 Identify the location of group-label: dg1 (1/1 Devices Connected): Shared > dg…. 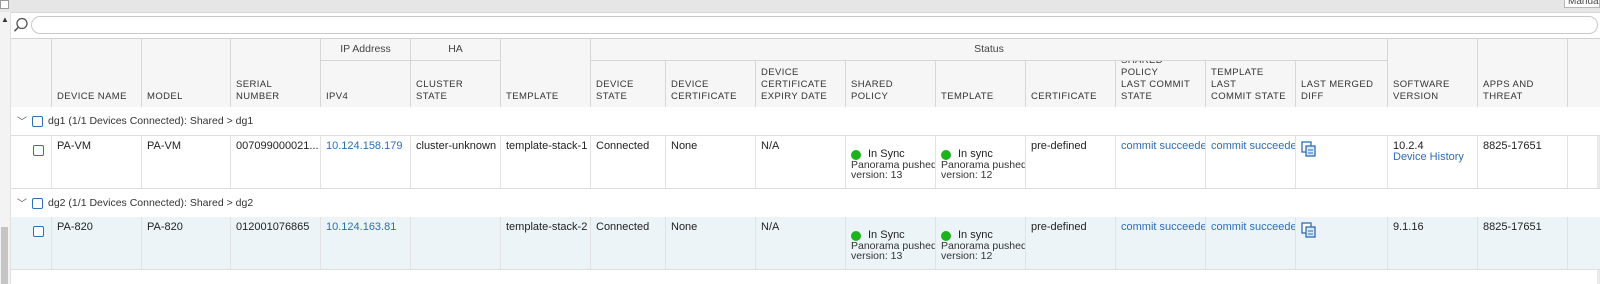
(151, 121).